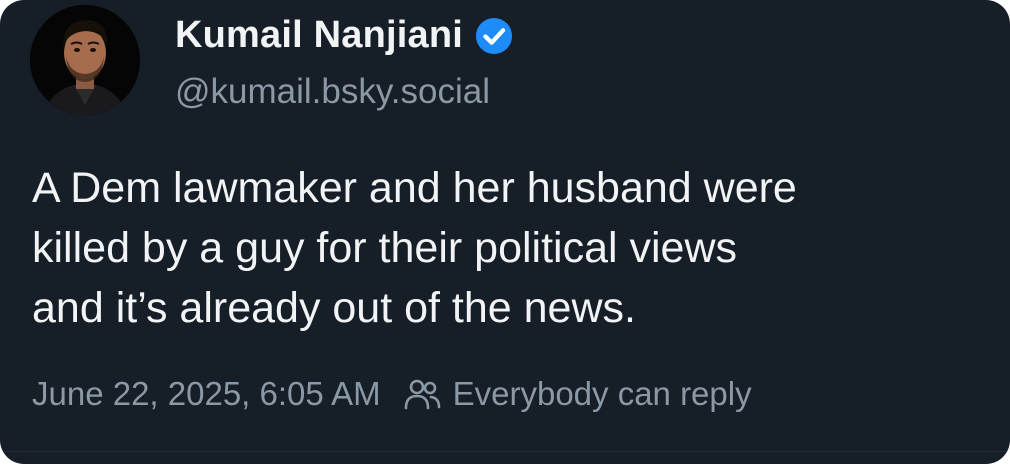 This screenshot has width=1010, height=470. I want to click on people-icon, so click(422, 394).